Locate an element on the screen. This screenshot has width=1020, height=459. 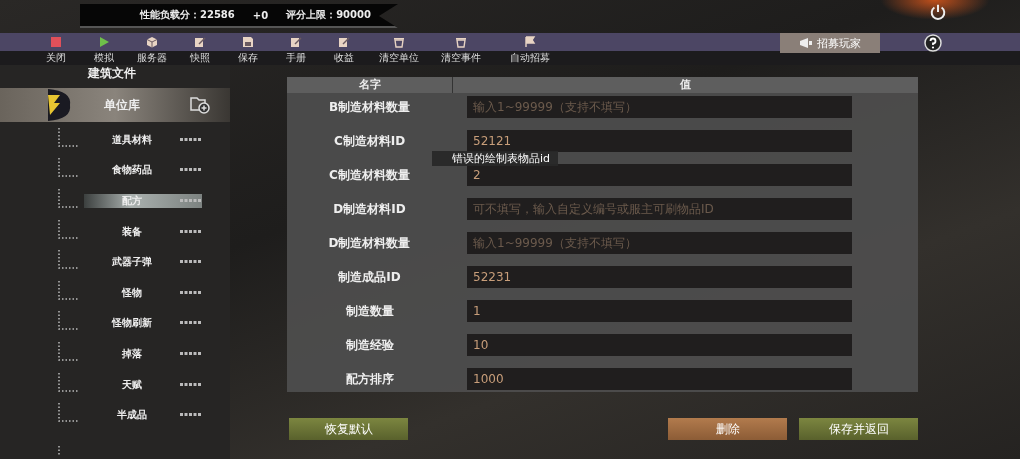
tree-item: 道具材料 is located at coordinates (143, 139).